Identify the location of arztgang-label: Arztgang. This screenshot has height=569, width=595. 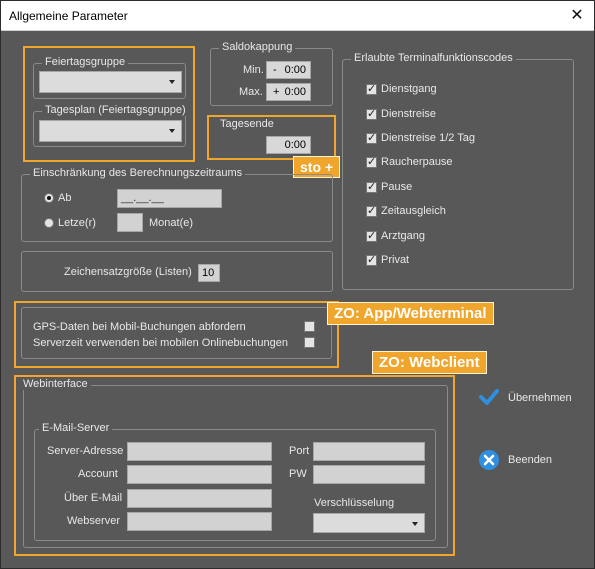
(403, 236).